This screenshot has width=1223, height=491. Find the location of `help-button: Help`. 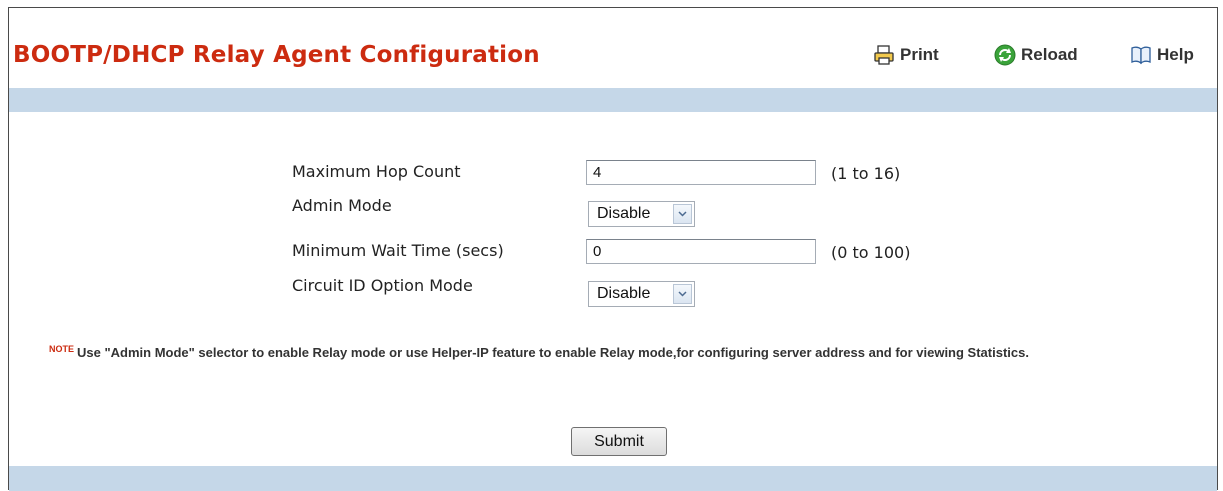

help-button: Help is located at coordinates (1162, 55).